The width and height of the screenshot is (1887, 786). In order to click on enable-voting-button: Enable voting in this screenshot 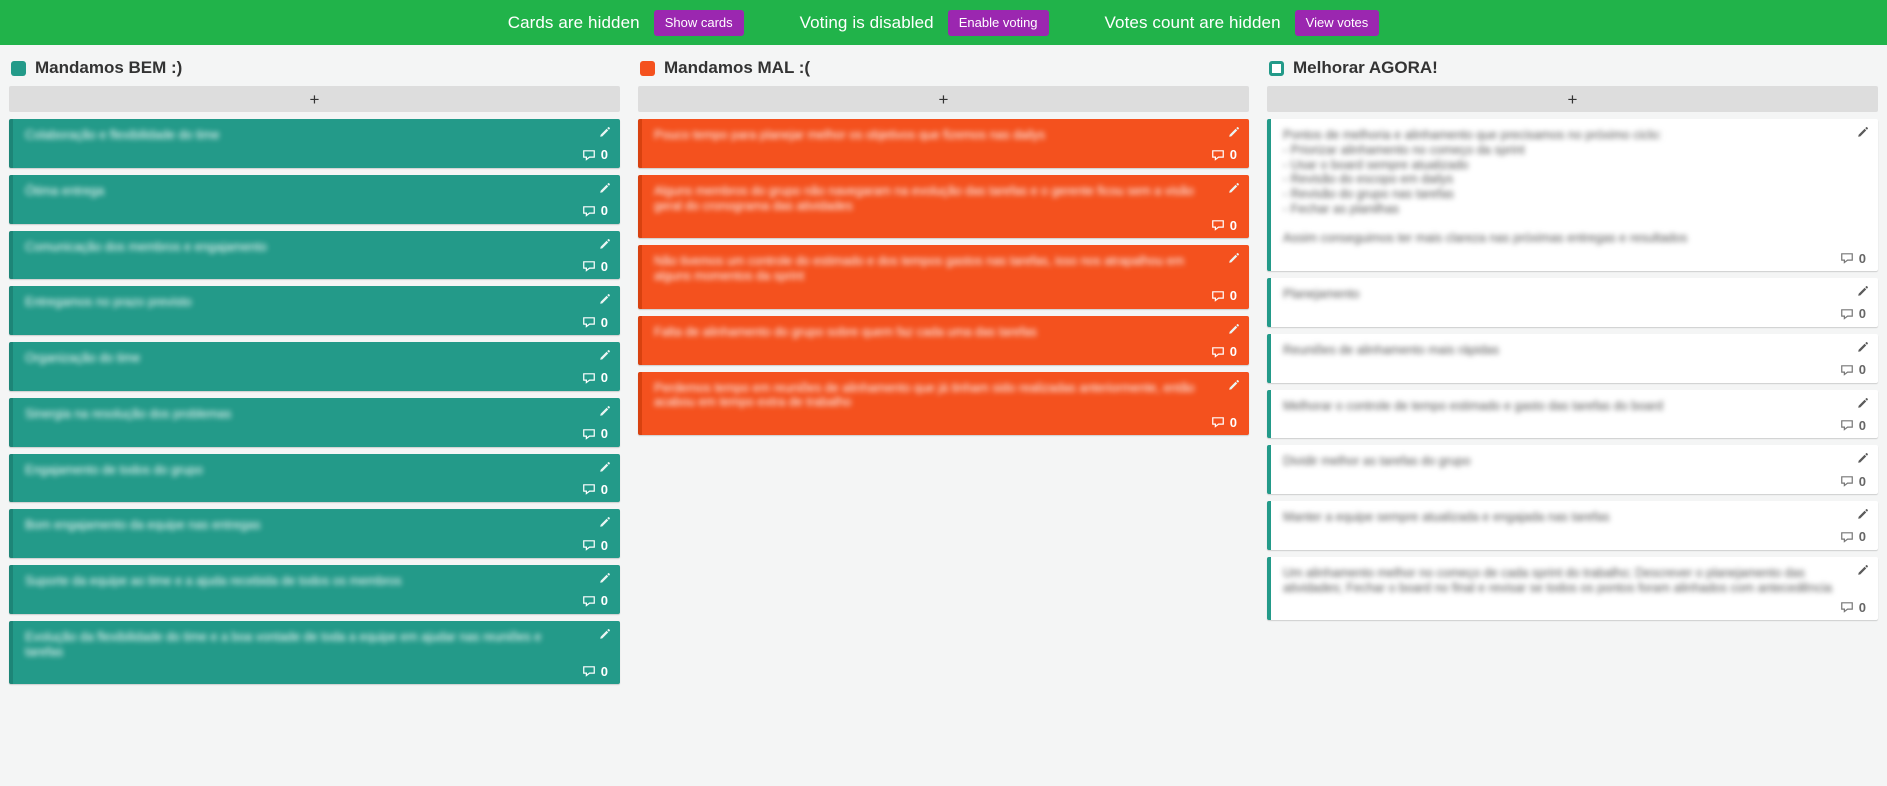, I will do `click(998, 22)`.